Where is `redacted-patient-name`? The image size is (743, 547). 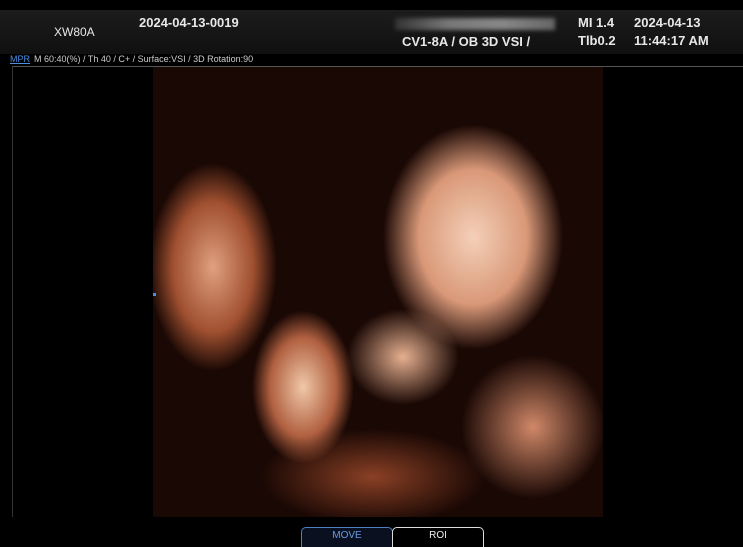 redacted-patient-name is located at coordinates (475, 24).